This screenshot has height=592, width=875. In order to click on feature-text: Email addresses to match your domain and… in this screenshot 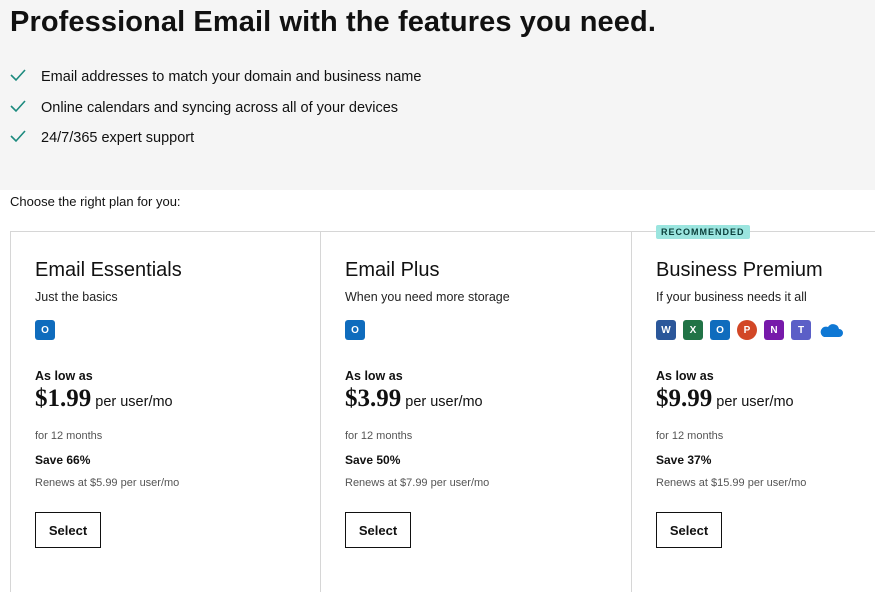, I will do `click(231, 77)`.